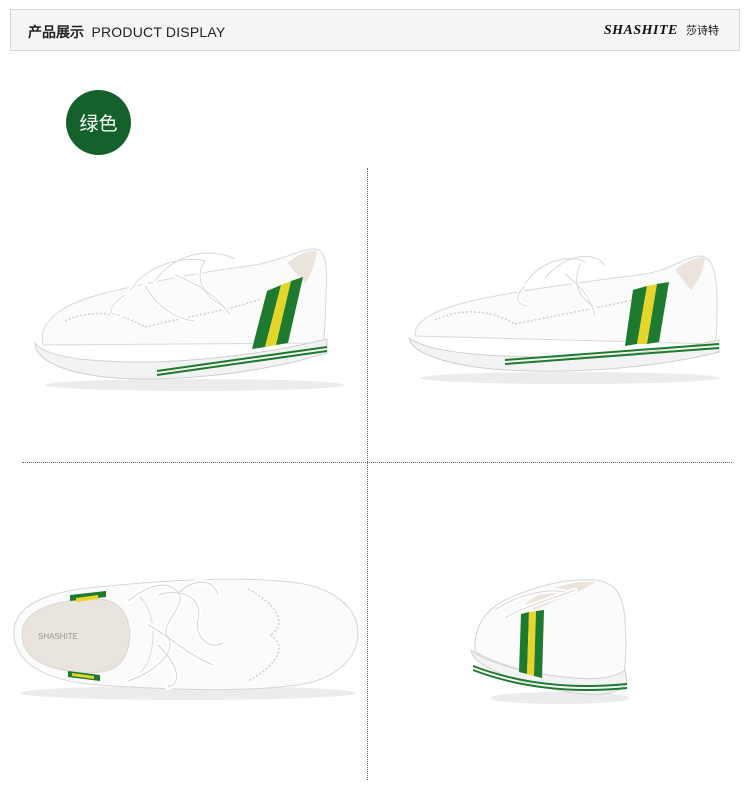 This screenshot has width=750, height=795. What do you see at coordinates (58, 636) in the screenshot?
I see `insole-brand-print: SHASHITE` at bounding box center [58, 636].